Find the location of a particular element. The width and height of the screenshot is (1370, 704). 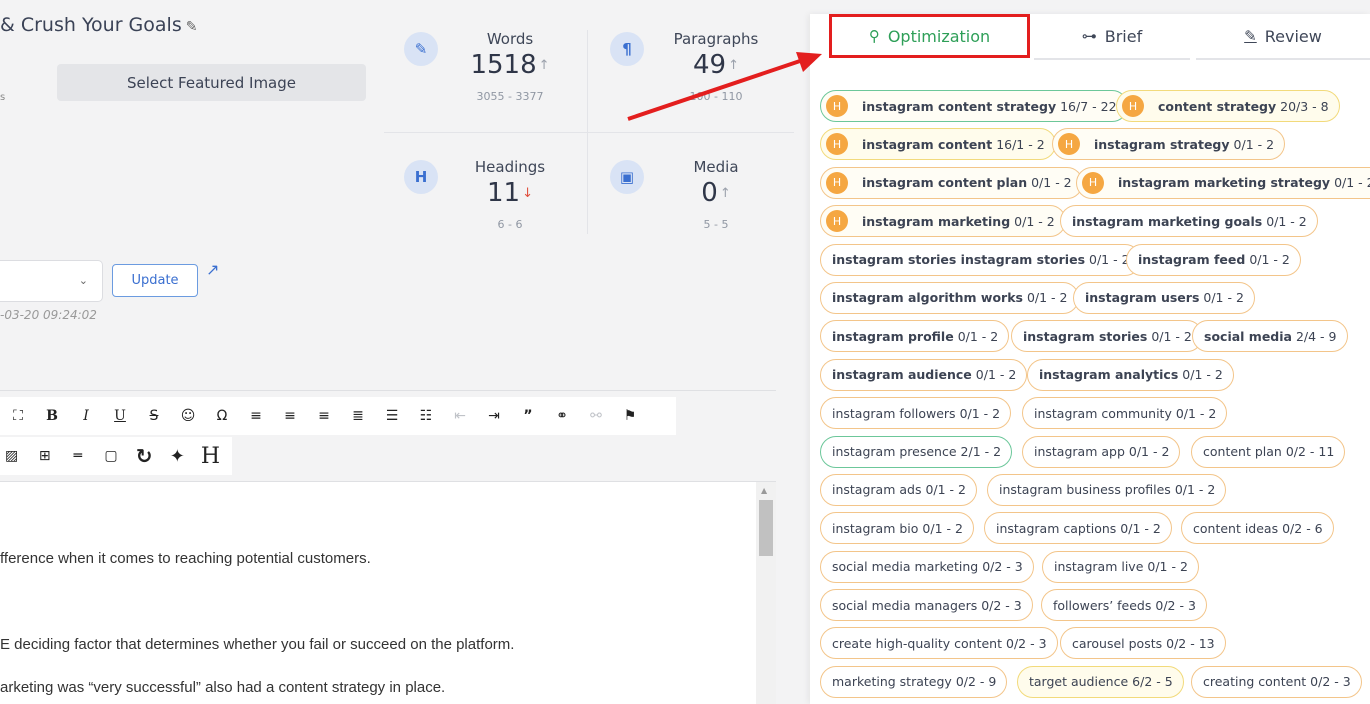

italic-icon: I is located at coordinates (86, 416).